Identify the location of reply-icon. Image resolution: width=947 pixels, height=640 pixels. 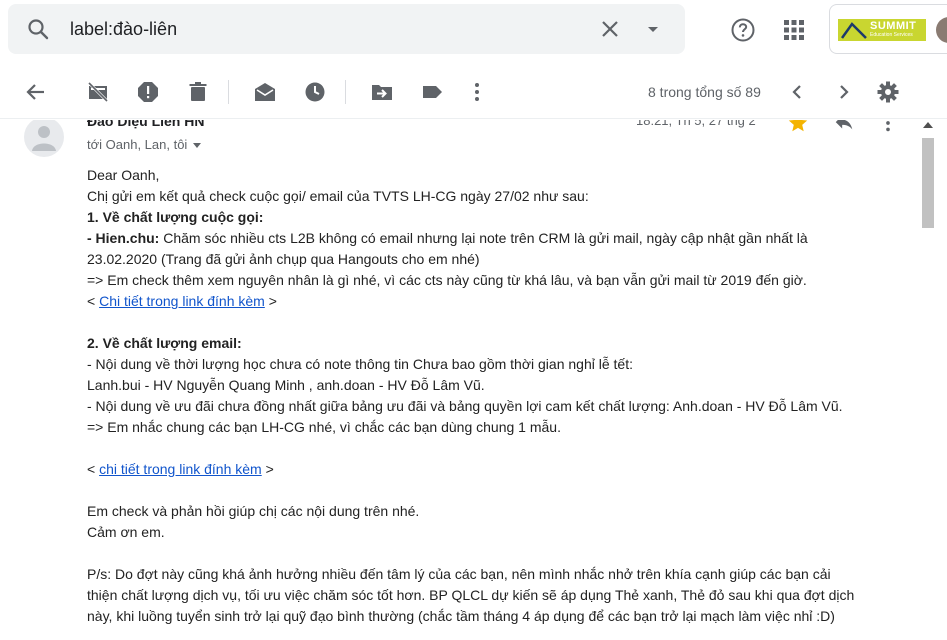
(844, 127).